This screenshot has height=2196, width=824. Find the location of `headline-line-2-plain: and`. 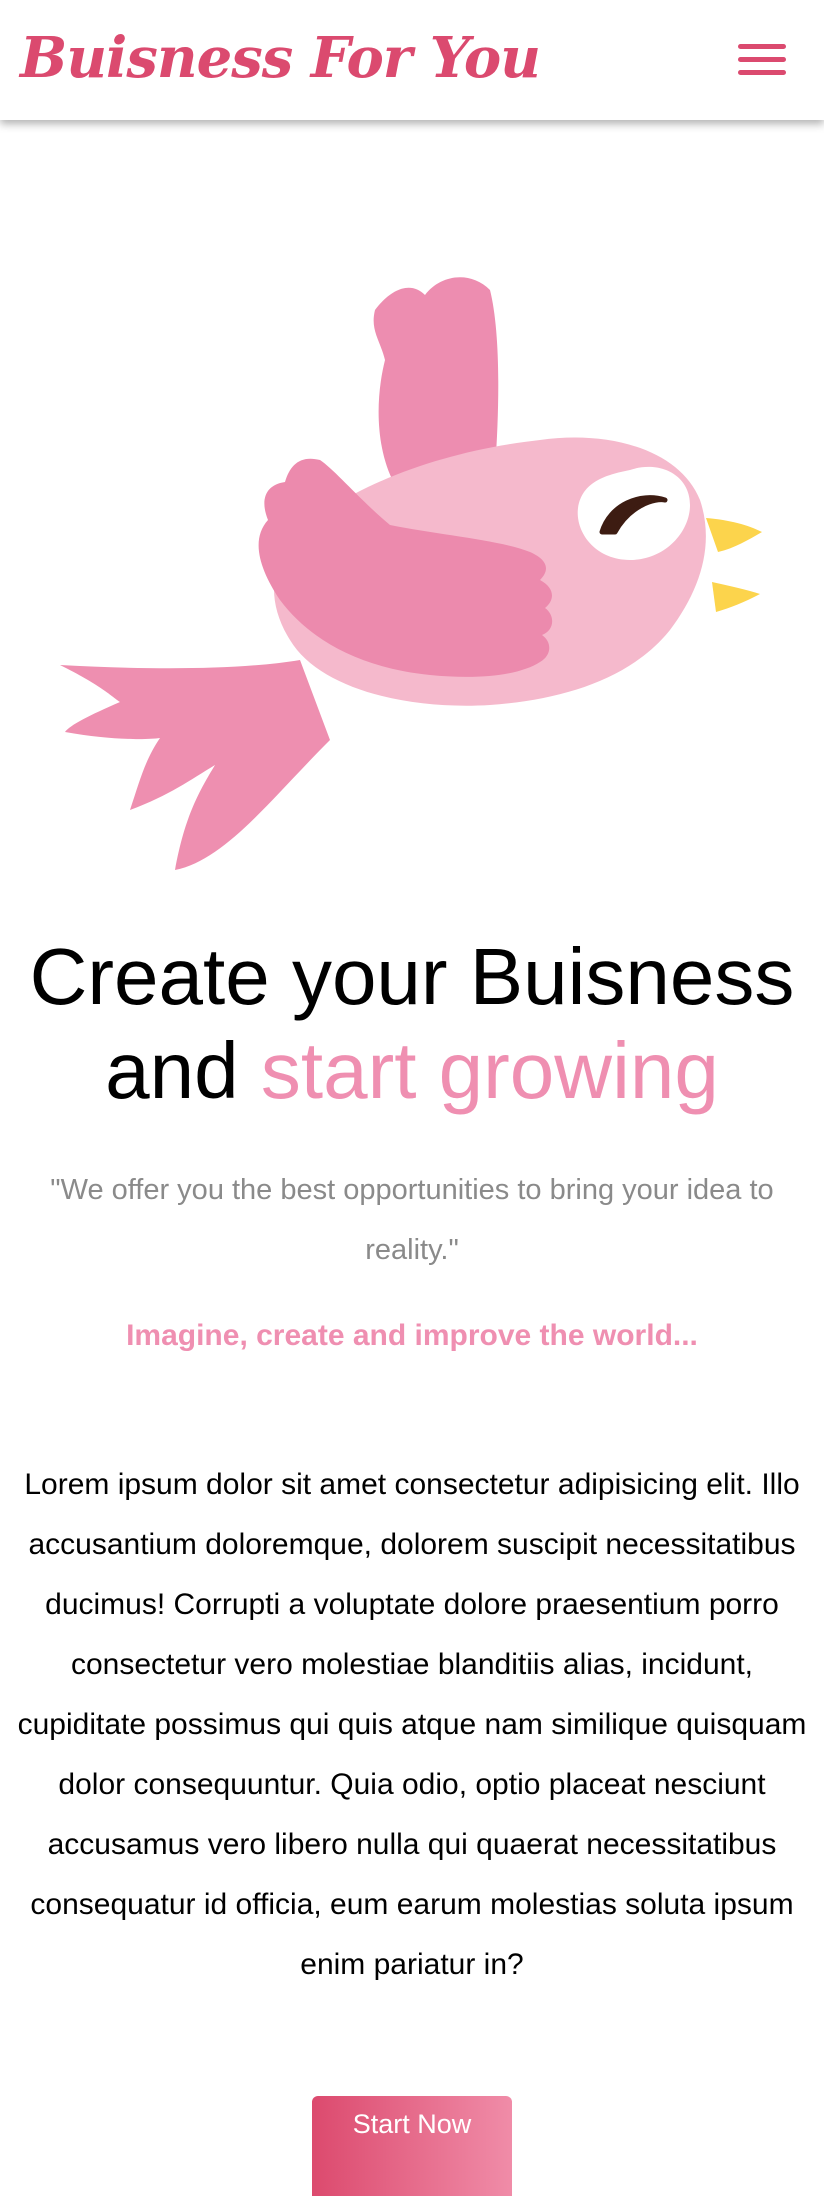

headline-line-2-plain: and is located at coordinates (183, 1070).